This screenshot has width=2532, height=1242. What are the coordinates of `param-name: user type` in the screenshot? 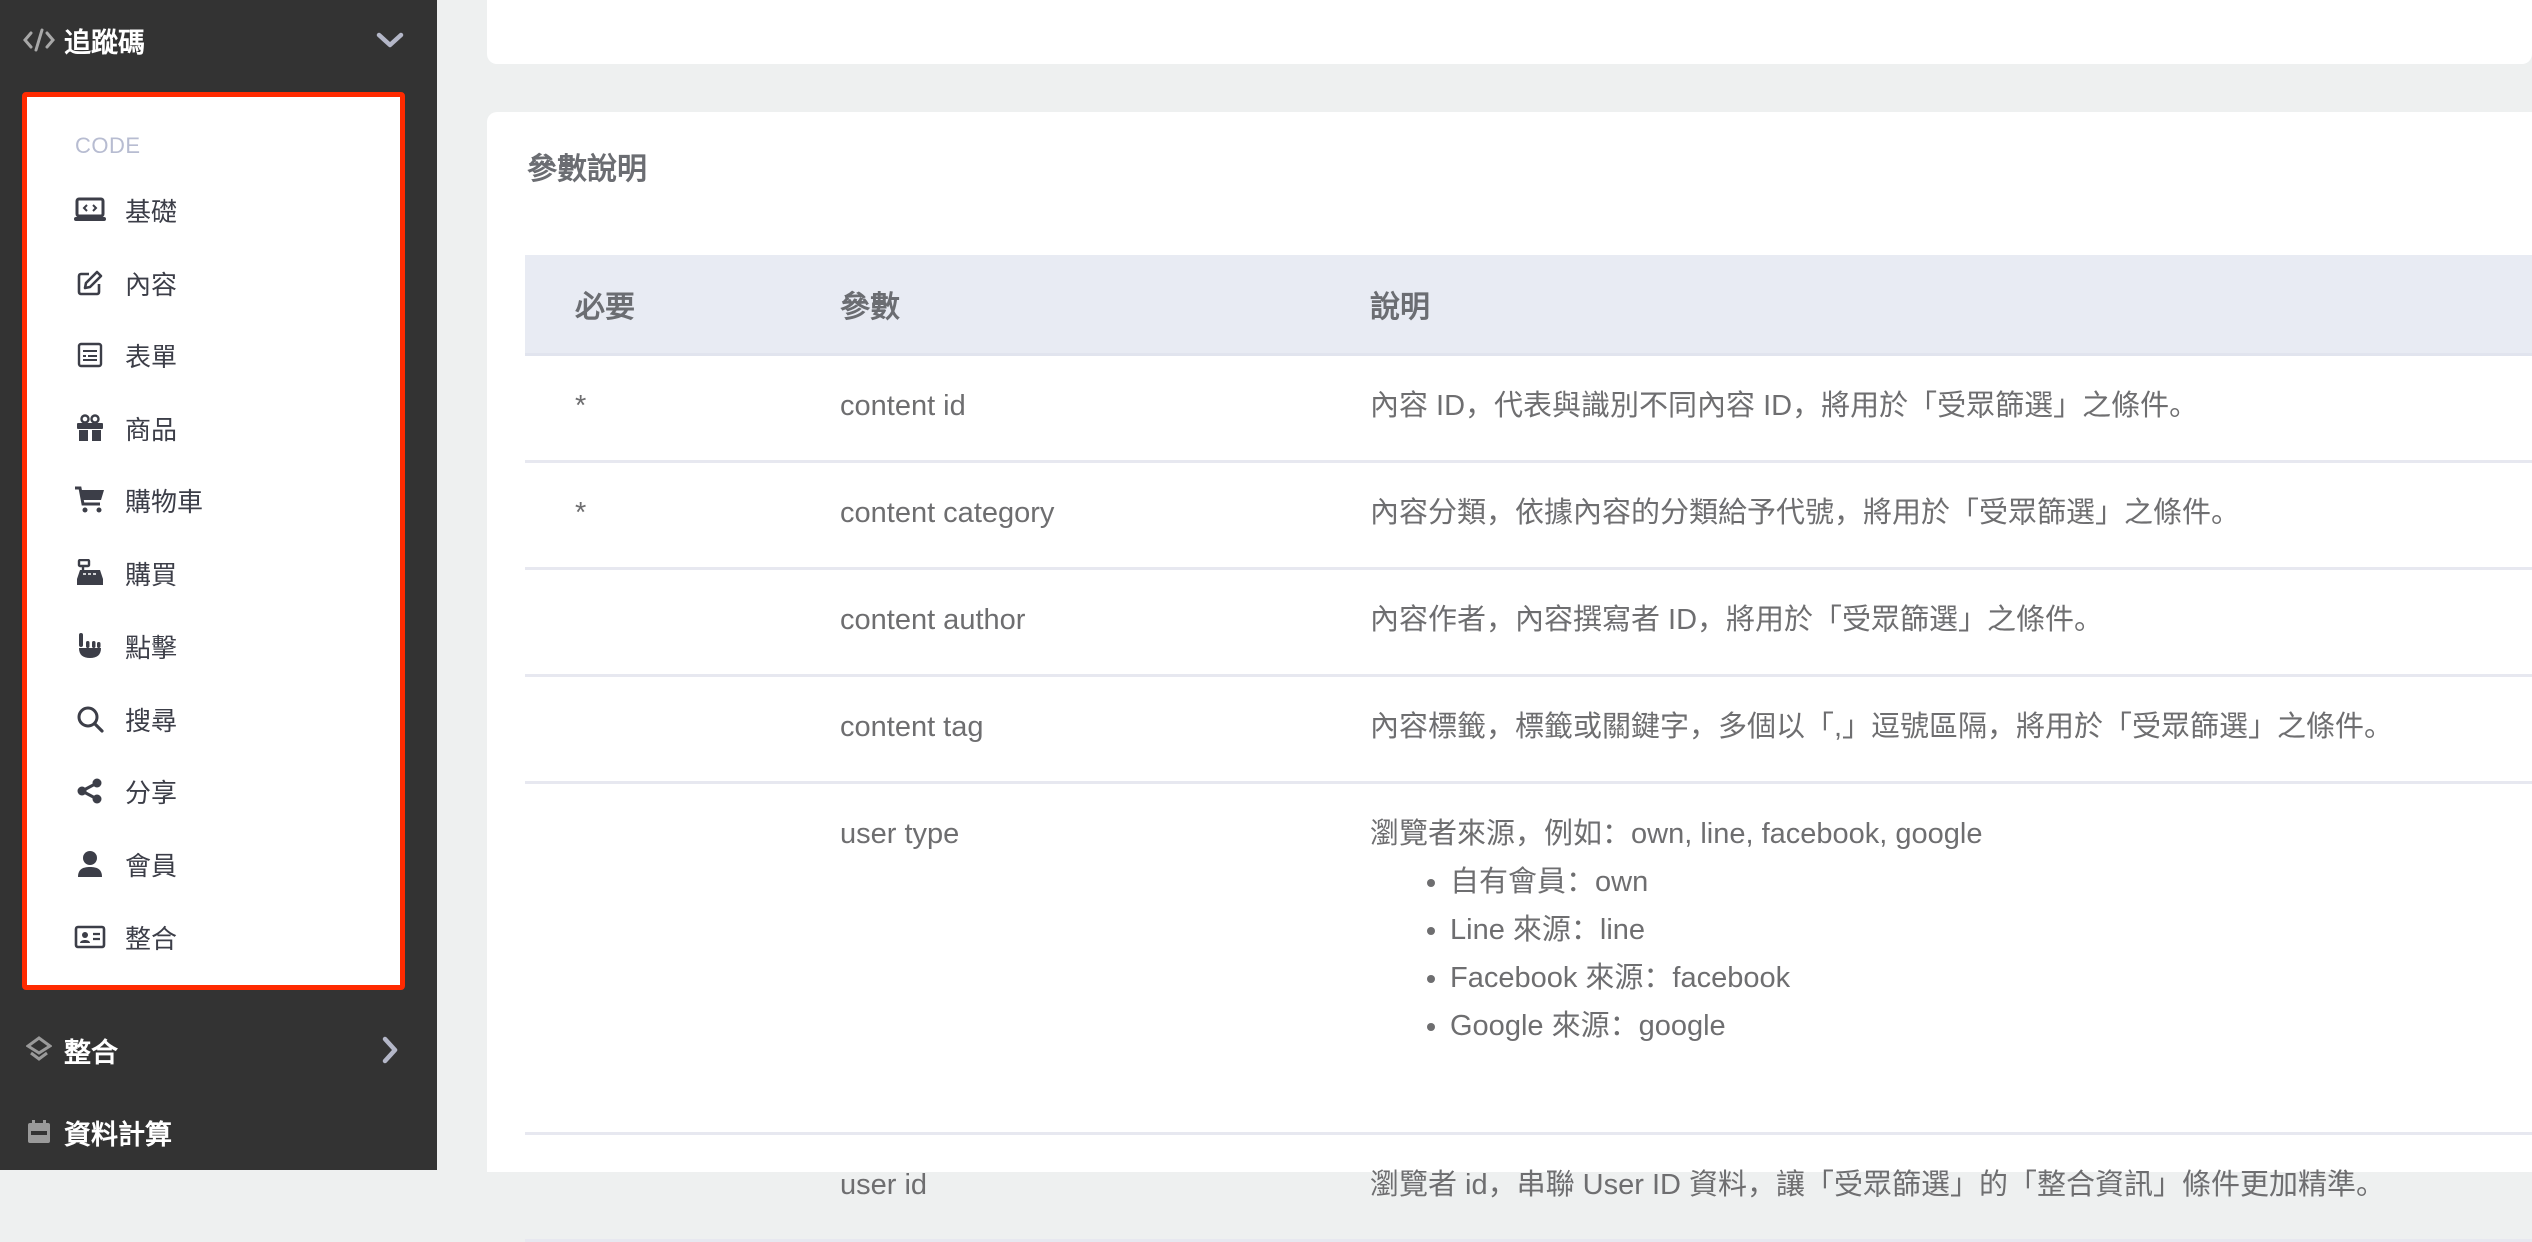 It's located at (900, 834).